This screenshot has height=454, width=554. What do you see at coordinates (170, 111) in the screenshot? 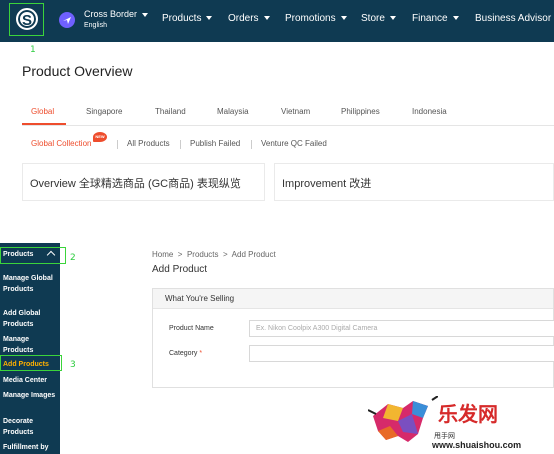
I see `tab-thailand: Thailand` at bounding box center [170, 111].